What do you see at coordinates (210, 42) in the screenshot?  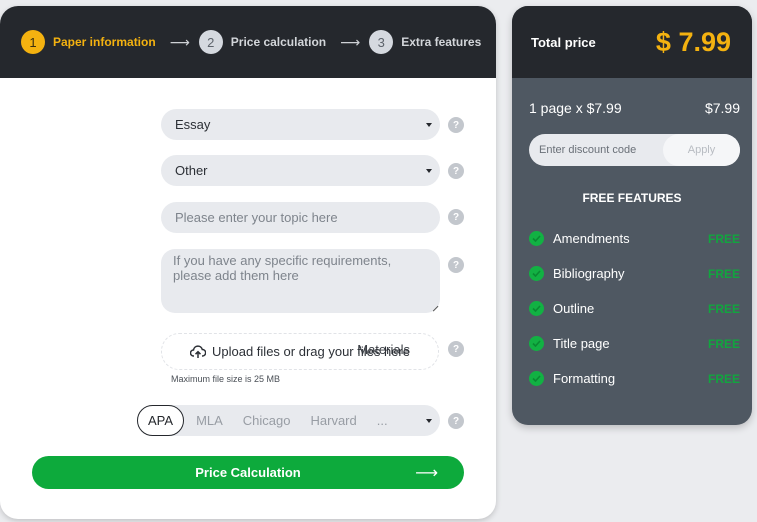 I see `step-number: 2` at bounding box center [210, 42].